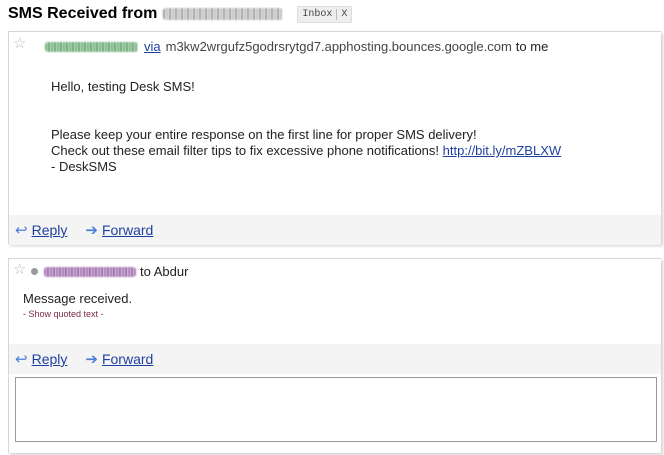 The image size is (664, 455). Describe the element at coordinates (34, 271) in the screenshot. I see `status-dot-icon` at that location.